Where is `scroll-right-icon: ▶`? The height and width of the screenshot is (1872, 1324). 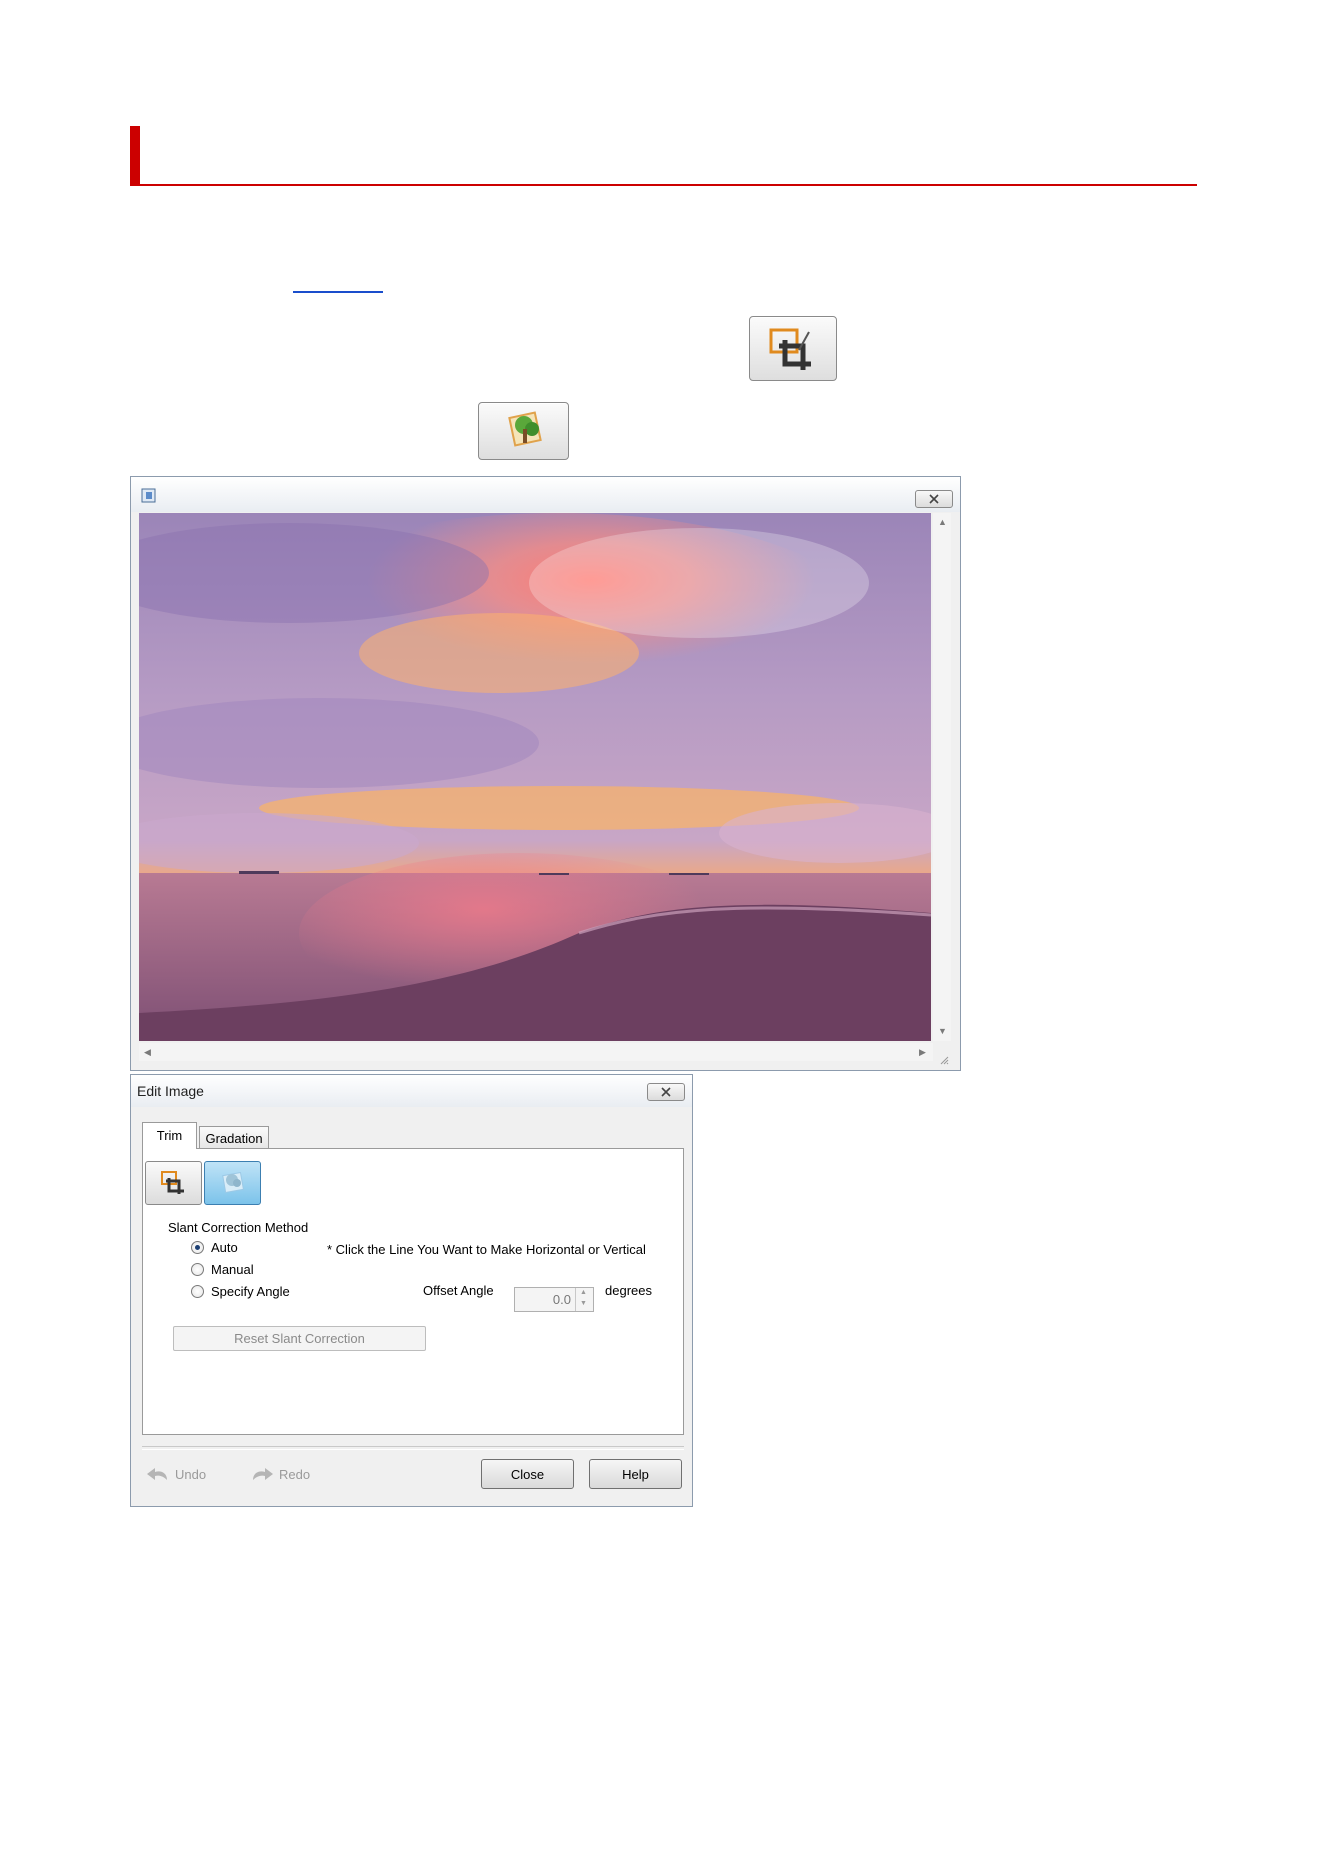
scroll-right-icon: ▶ is located at coordinates (922, 1052).